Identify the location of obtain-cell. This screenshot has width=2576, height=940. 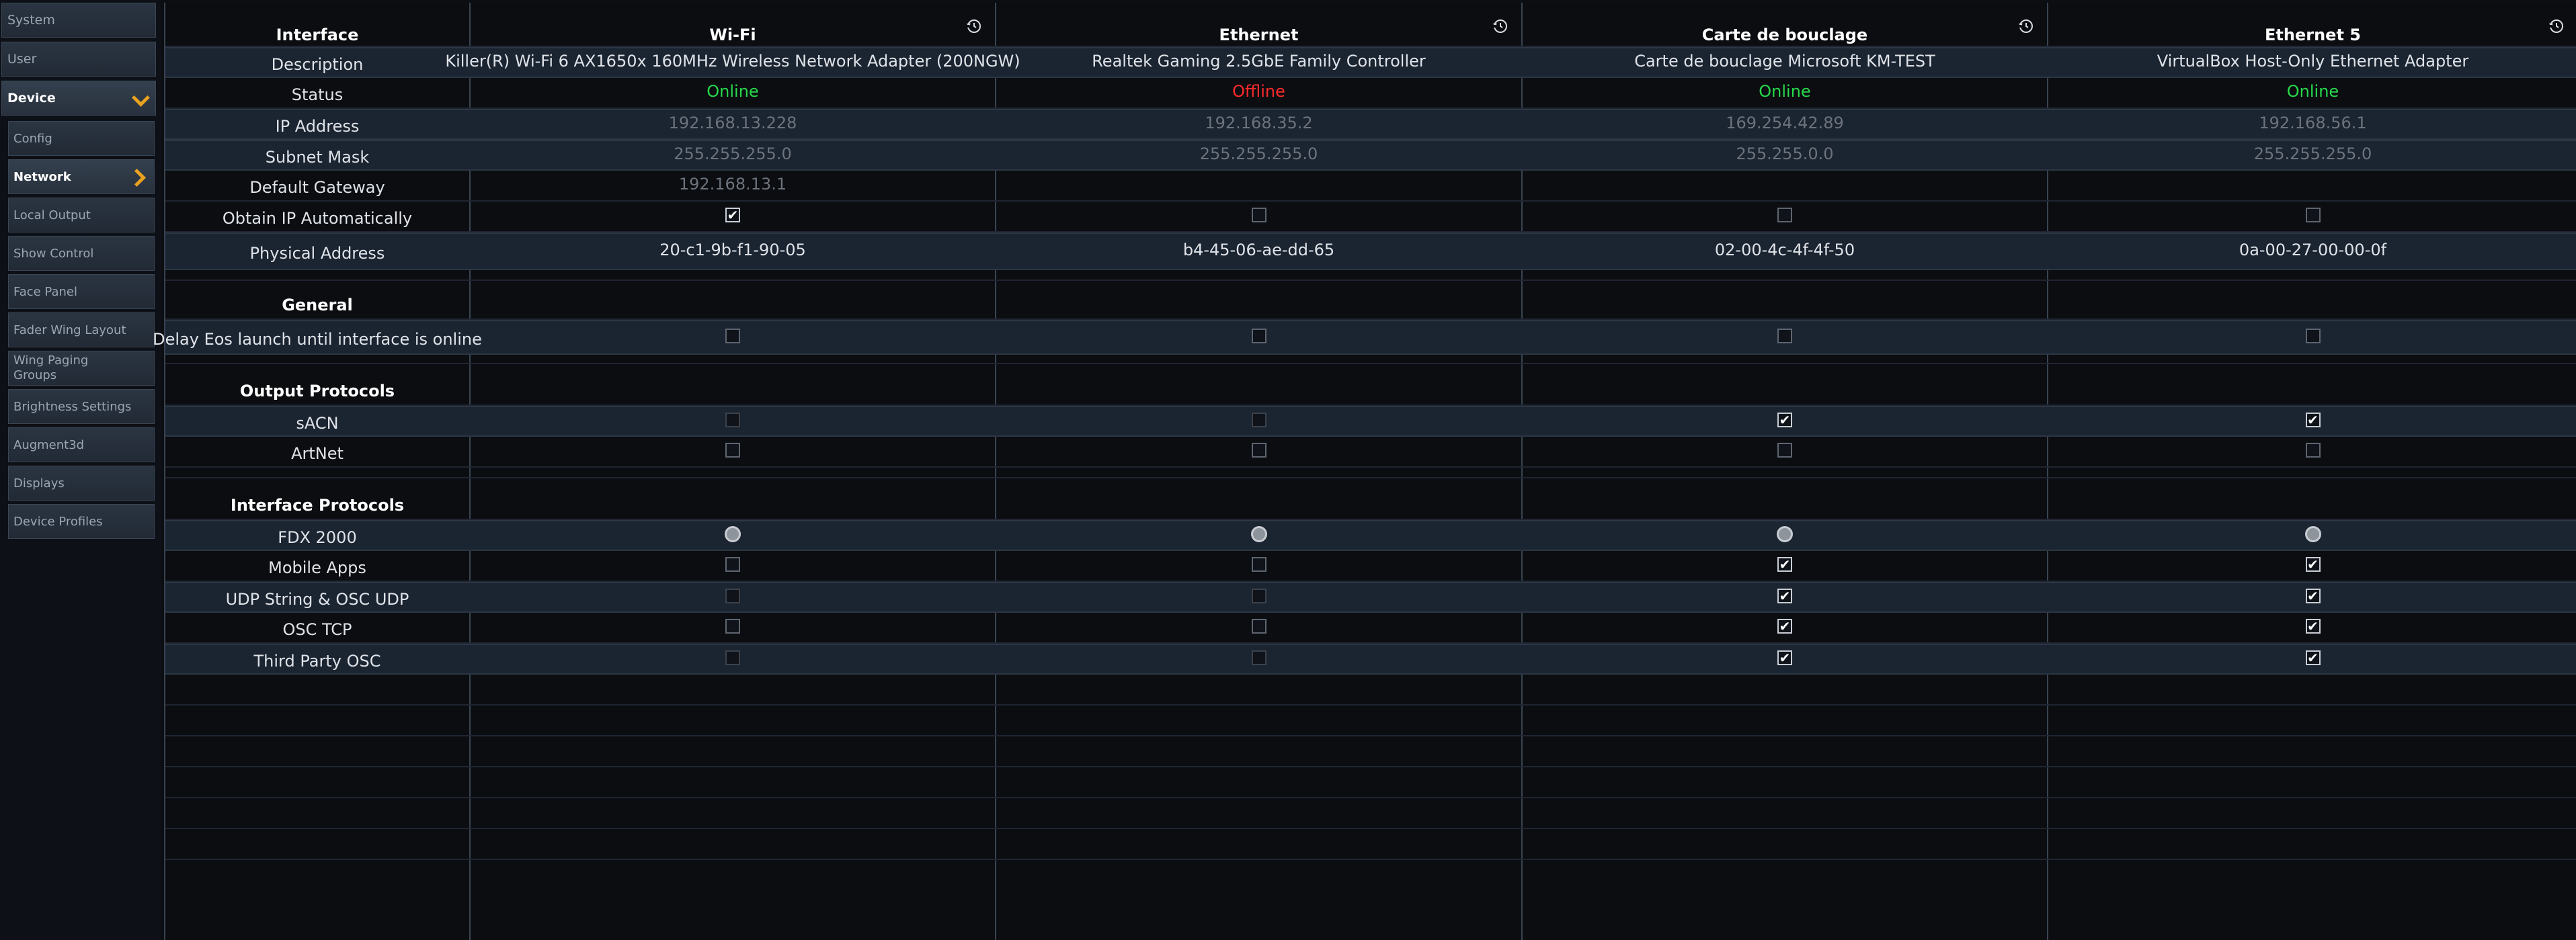
(2312, 216).